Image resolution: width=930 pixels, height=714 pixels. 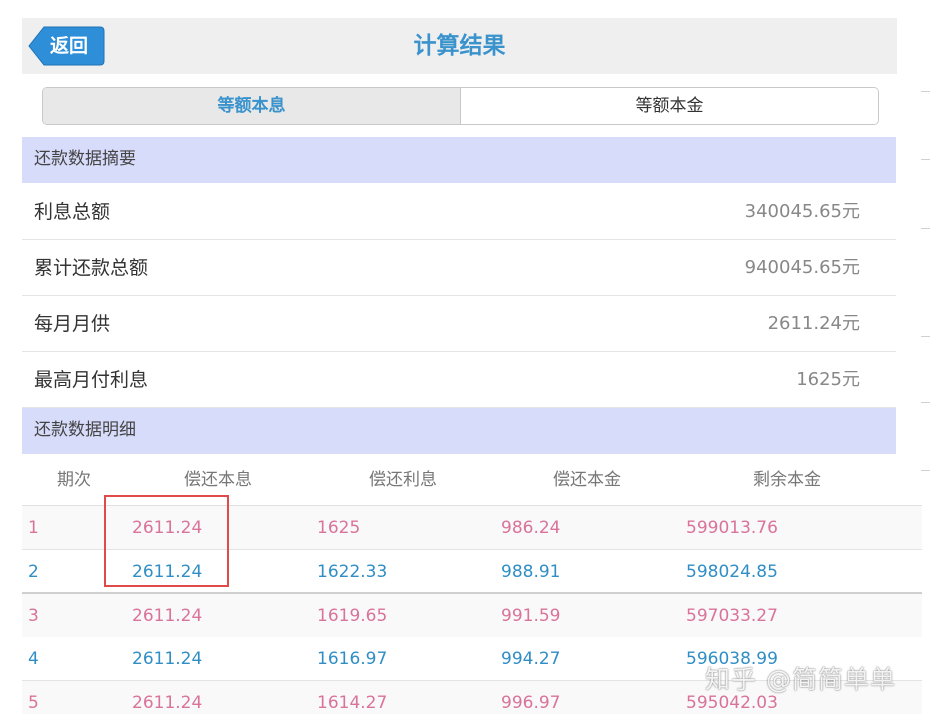 What do you see at coordinates (669, 106) in the screenshot?
I see `tab-equal-principal: 等额本金` at bounding box center [669, 106].